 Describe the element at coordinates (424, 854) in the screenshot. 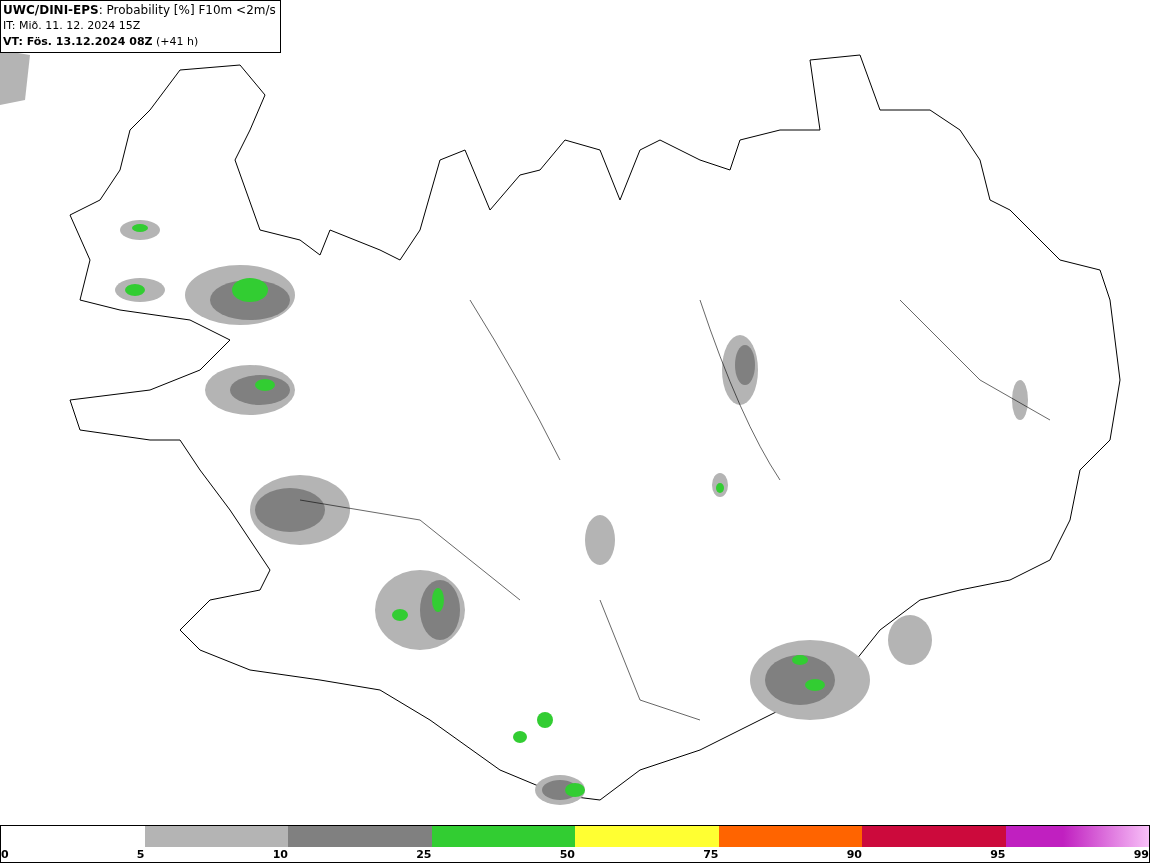

I see `legend-label: 25` at that location.